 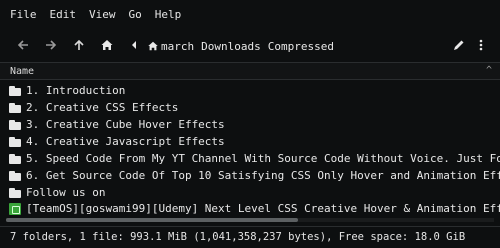 What do you see at coordinates (102, 14) in the screenshot?
I see `menu-view: View` at bounding box center [102, 14].